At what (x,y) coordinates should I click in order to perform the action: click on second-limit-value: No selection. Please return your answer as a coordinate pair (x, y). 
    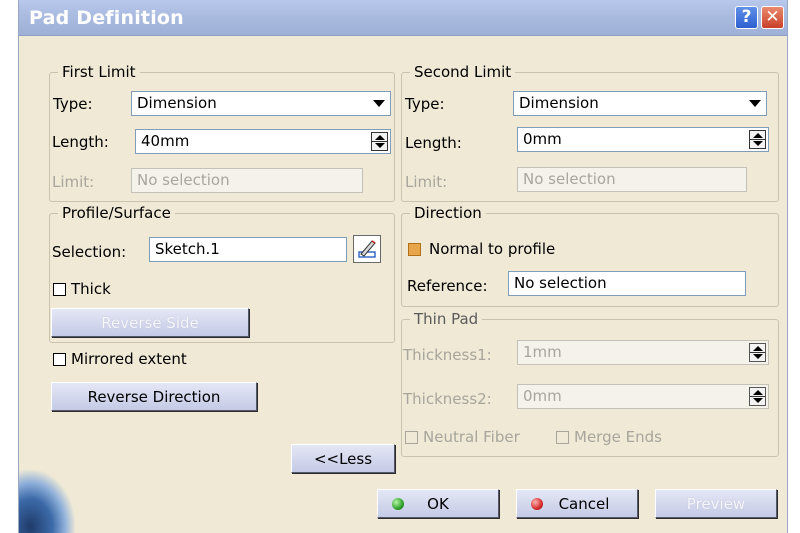
    Looking at the image, I should click on (569, 179).